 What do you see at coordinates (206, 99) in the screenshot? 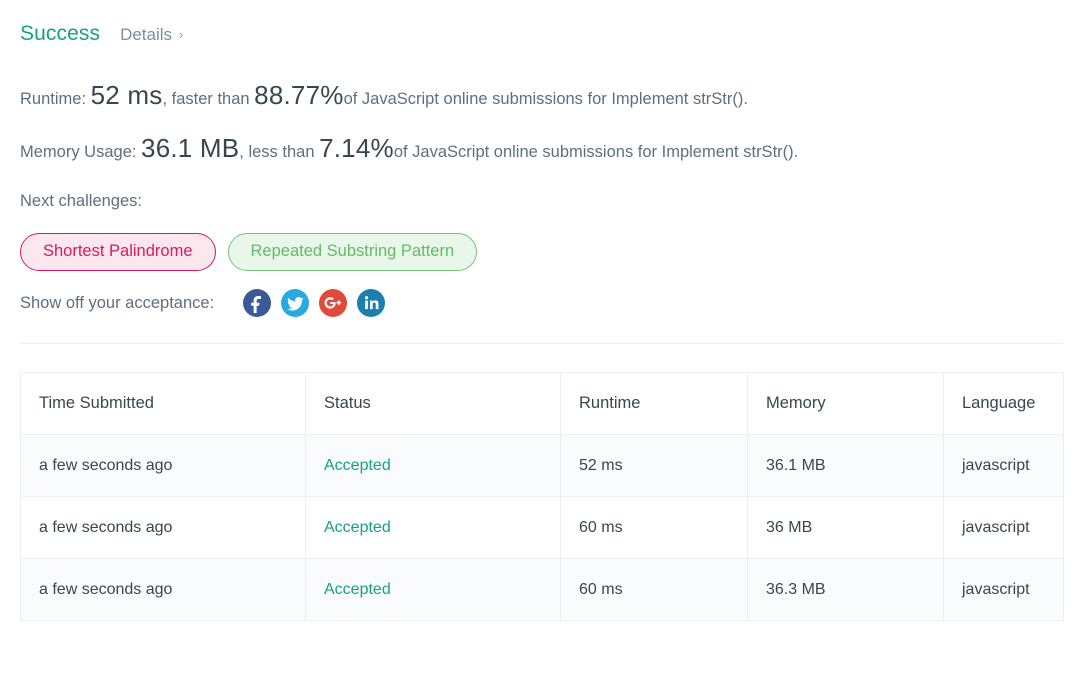
I see `runtime-mid-text: , faster than` at bounding box center [206, 99].